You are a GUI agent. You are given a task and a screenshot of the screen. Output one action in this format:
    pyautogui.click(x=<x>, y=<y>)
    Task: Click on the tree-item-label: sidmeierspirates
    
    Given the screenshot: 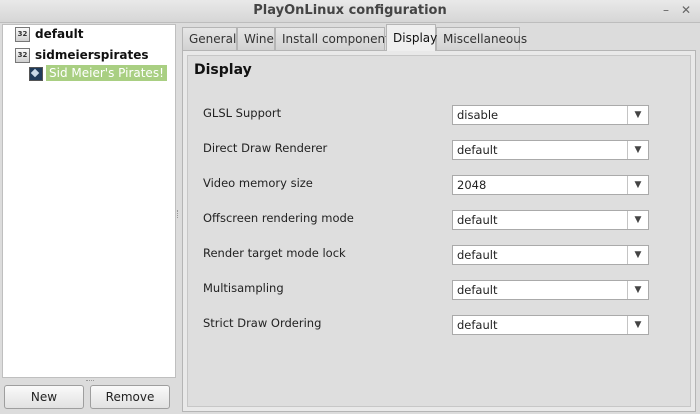 What is the action you would take?
    pyautogui.click(x=92, y=55)
    